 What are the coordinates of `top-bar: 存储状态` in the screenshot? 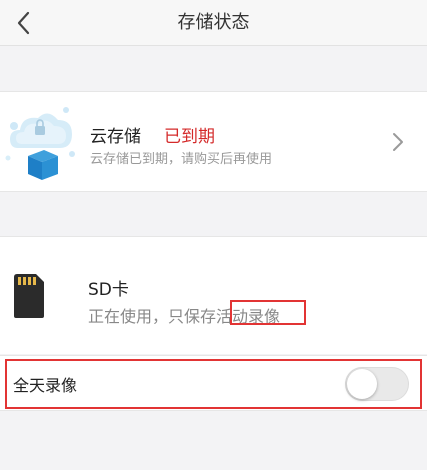 It's located at (213, 23).